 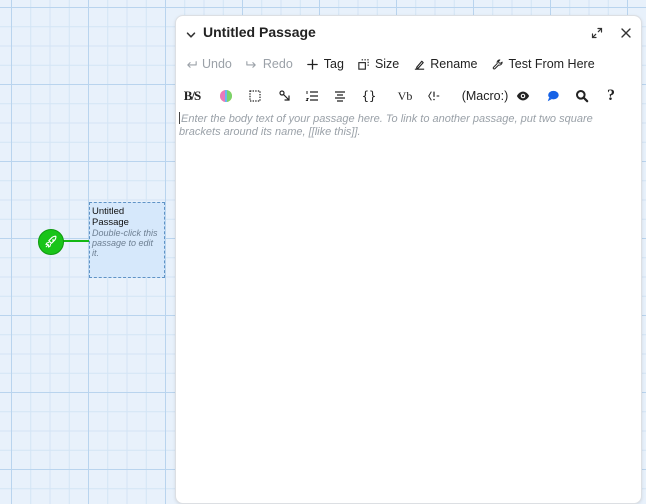 I want to click on bold-strike-button: B/S, so click(x=192, y=96).